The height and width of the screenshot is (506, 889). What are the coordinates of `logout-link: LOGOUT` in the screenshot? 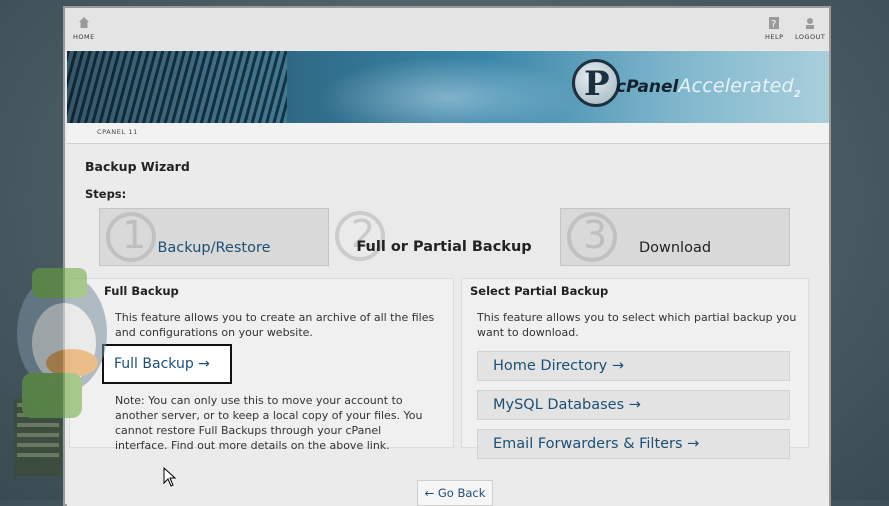 It's located at (810, 28).